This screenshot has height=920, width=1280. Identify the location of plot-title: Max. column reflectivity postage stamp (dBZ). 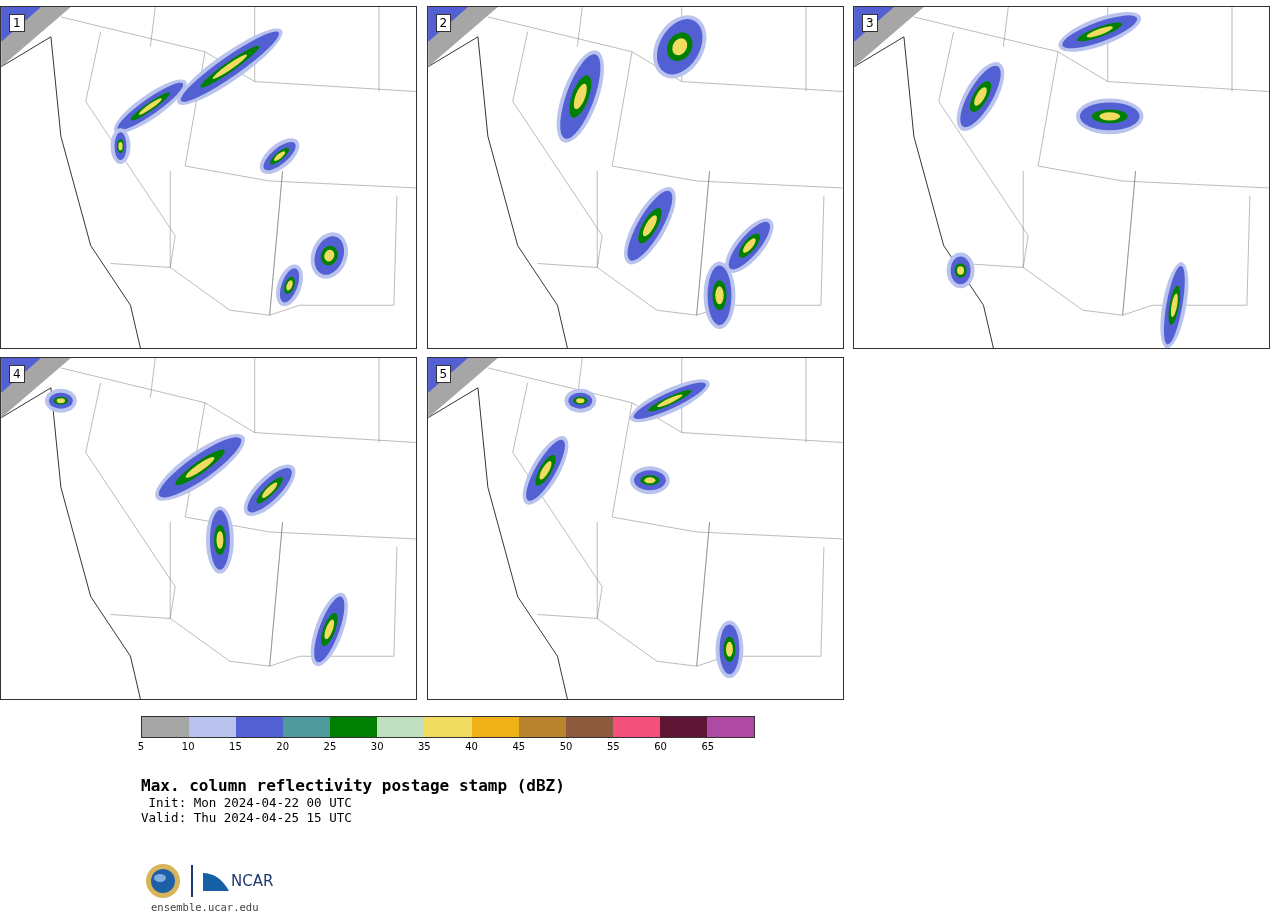
(353, 785).